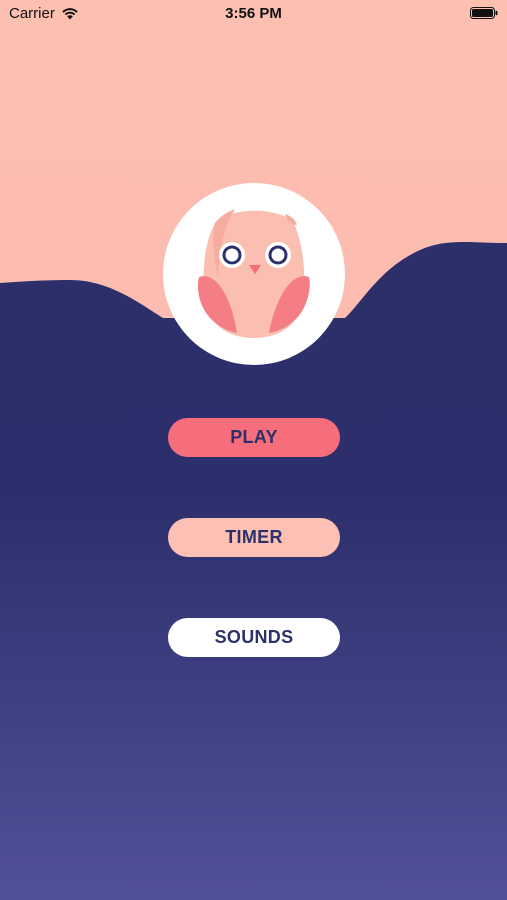 Image resolution: width=507 pixels, height=900 pixels. I want to click on status-time: 3:56 PM, so click(253, 13).